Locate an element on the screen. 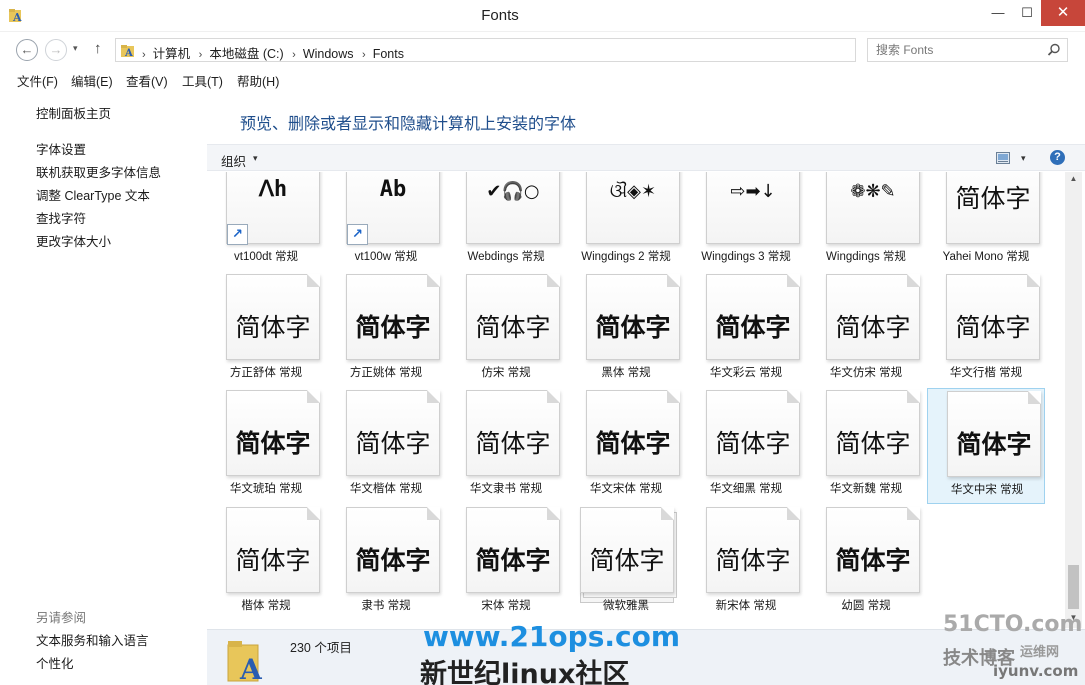 Image resolution: width=1085 pixels, height=685 pixels. font-name-label: 华文彩云 常规 is located at coordinates (746, 373).